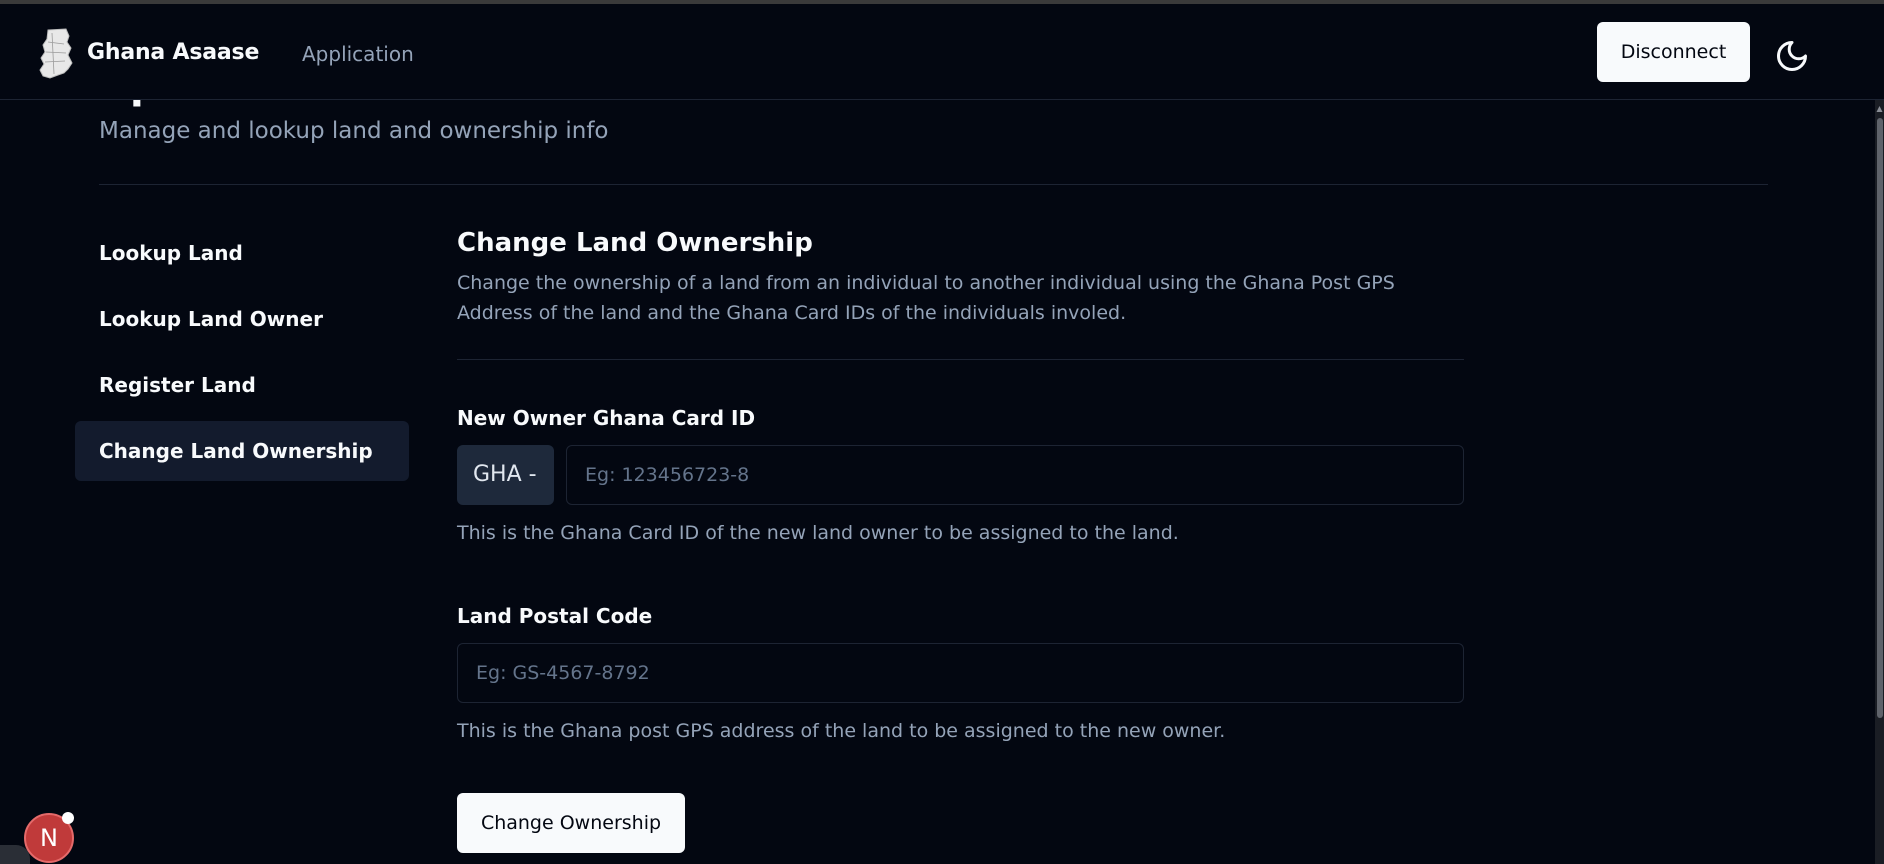 The image size is (1884, 864). What do you see at coordinates (1015, 475) in the screenshot?
I see `new-owner-card-id-input` at bounding box center [1015, 475].